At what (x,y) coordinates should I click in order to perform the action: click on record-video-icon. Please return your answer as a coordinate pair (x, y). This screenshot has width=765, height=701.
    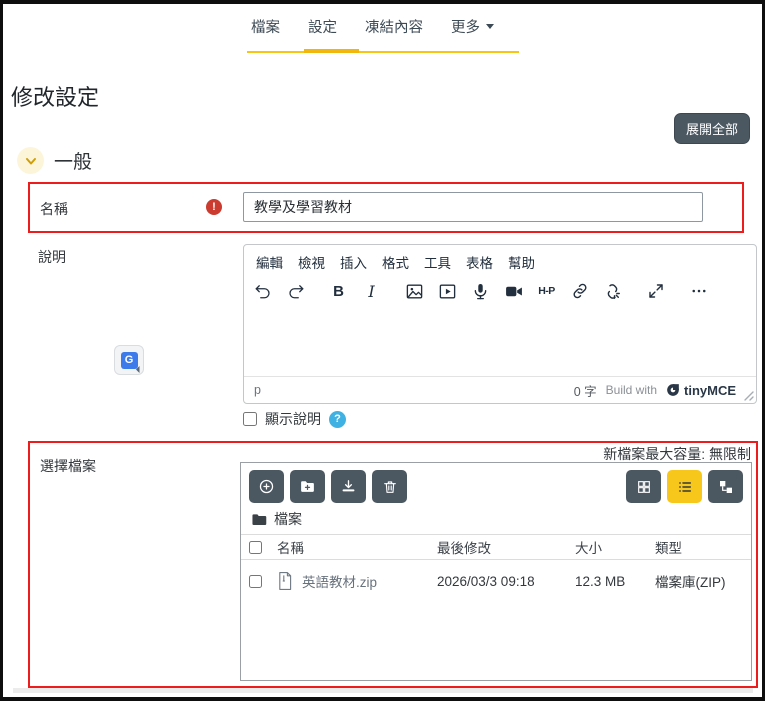
    Looking at the image, I should click on (513, 291).